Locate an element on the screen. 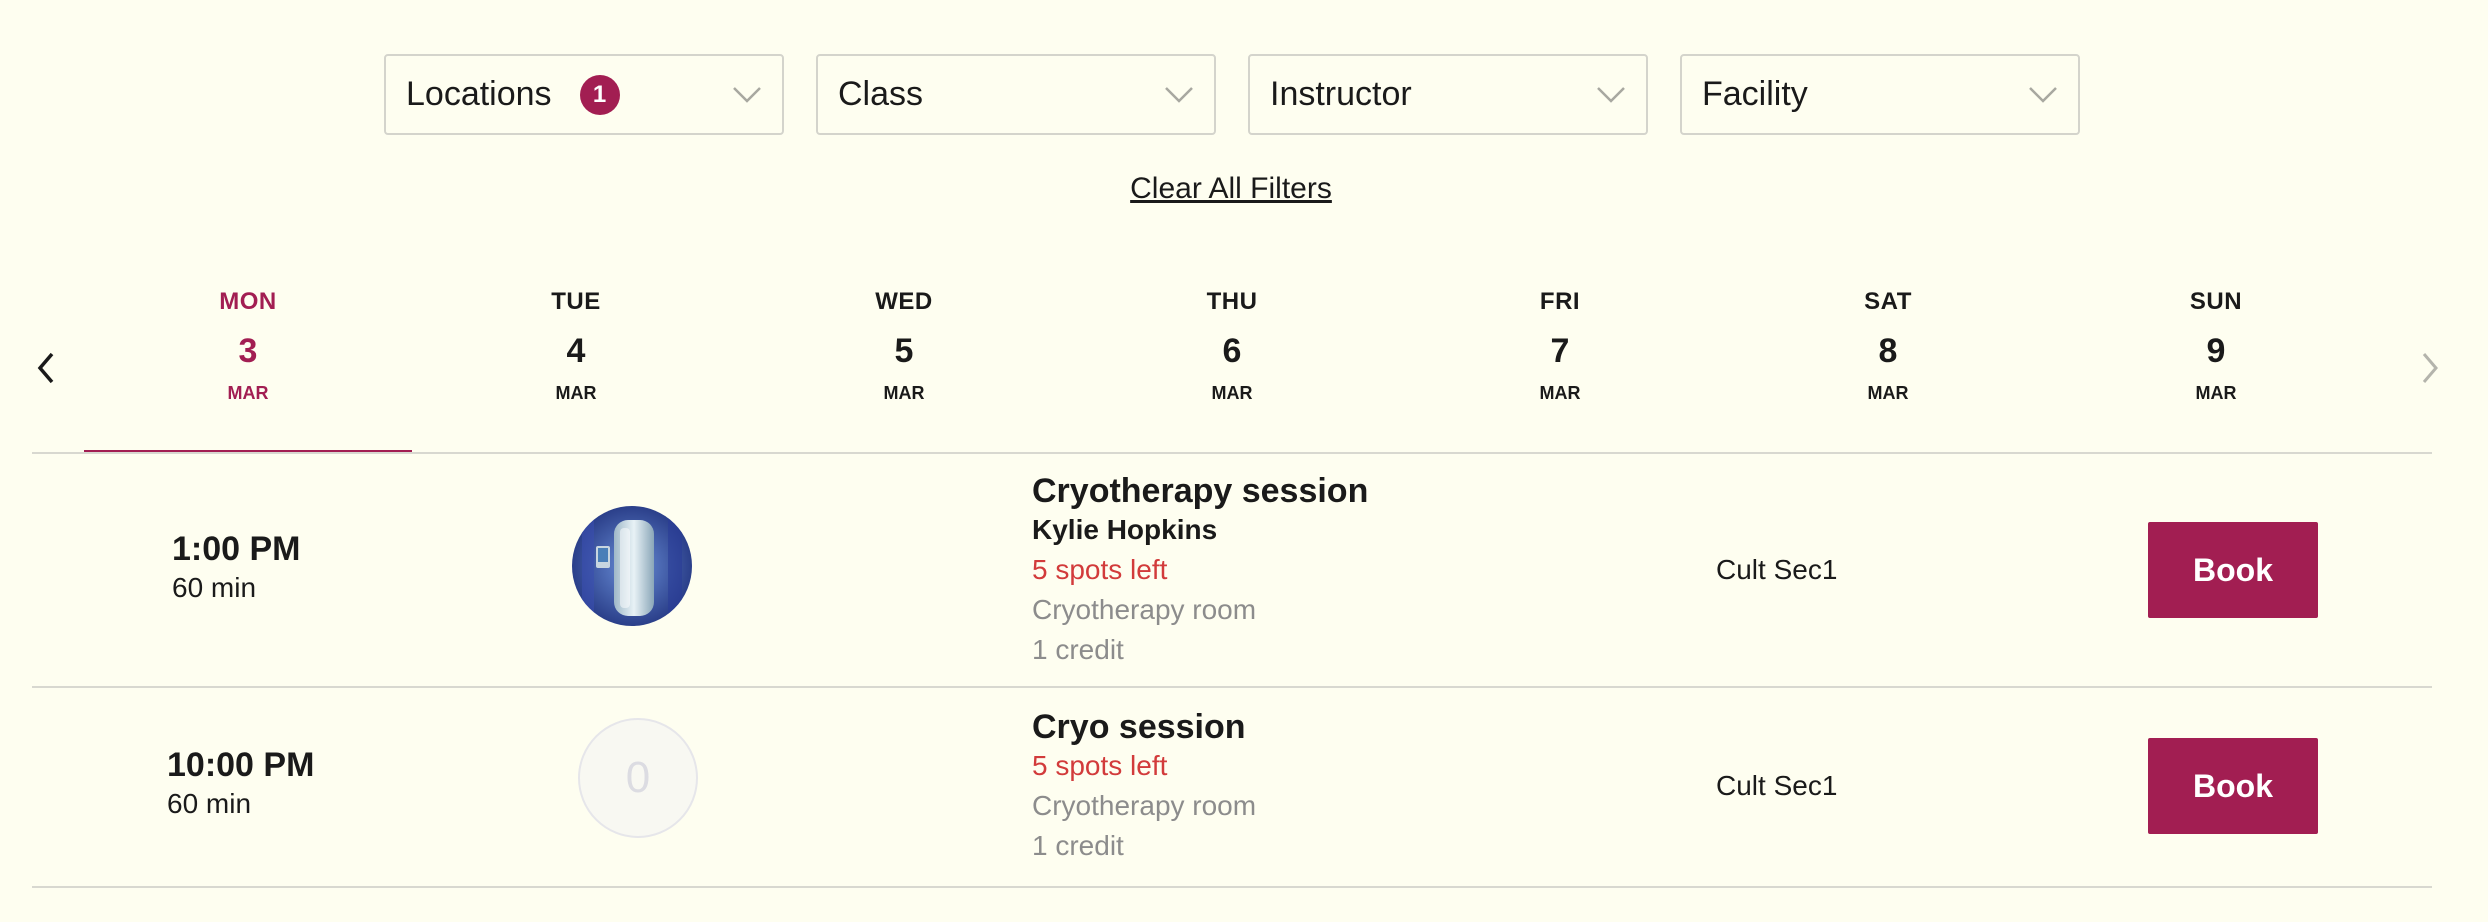 This screenshot has width=2488, height=922. clear-all-filters-link: Clear All Filters is located at coordinates (1231, 189).